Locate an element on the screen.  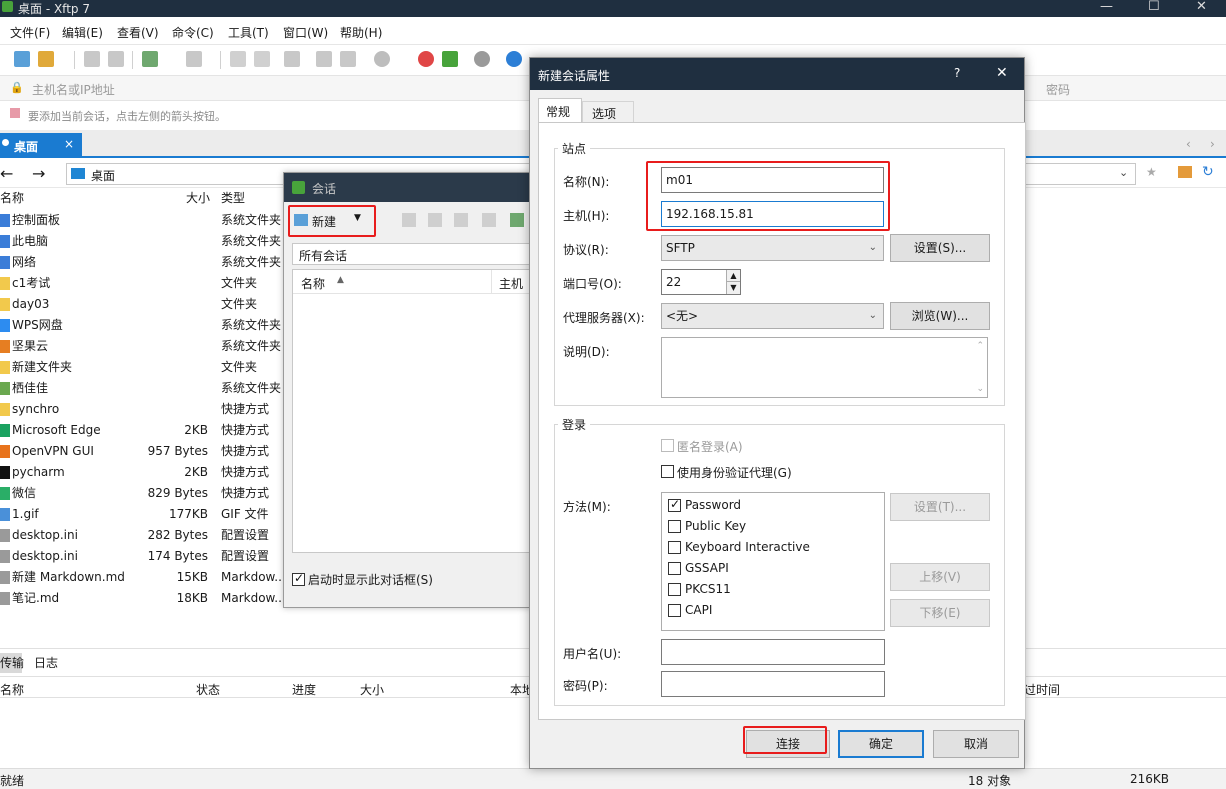
proxy-select: <无> ⌄ is located at coordinates (772, 316).